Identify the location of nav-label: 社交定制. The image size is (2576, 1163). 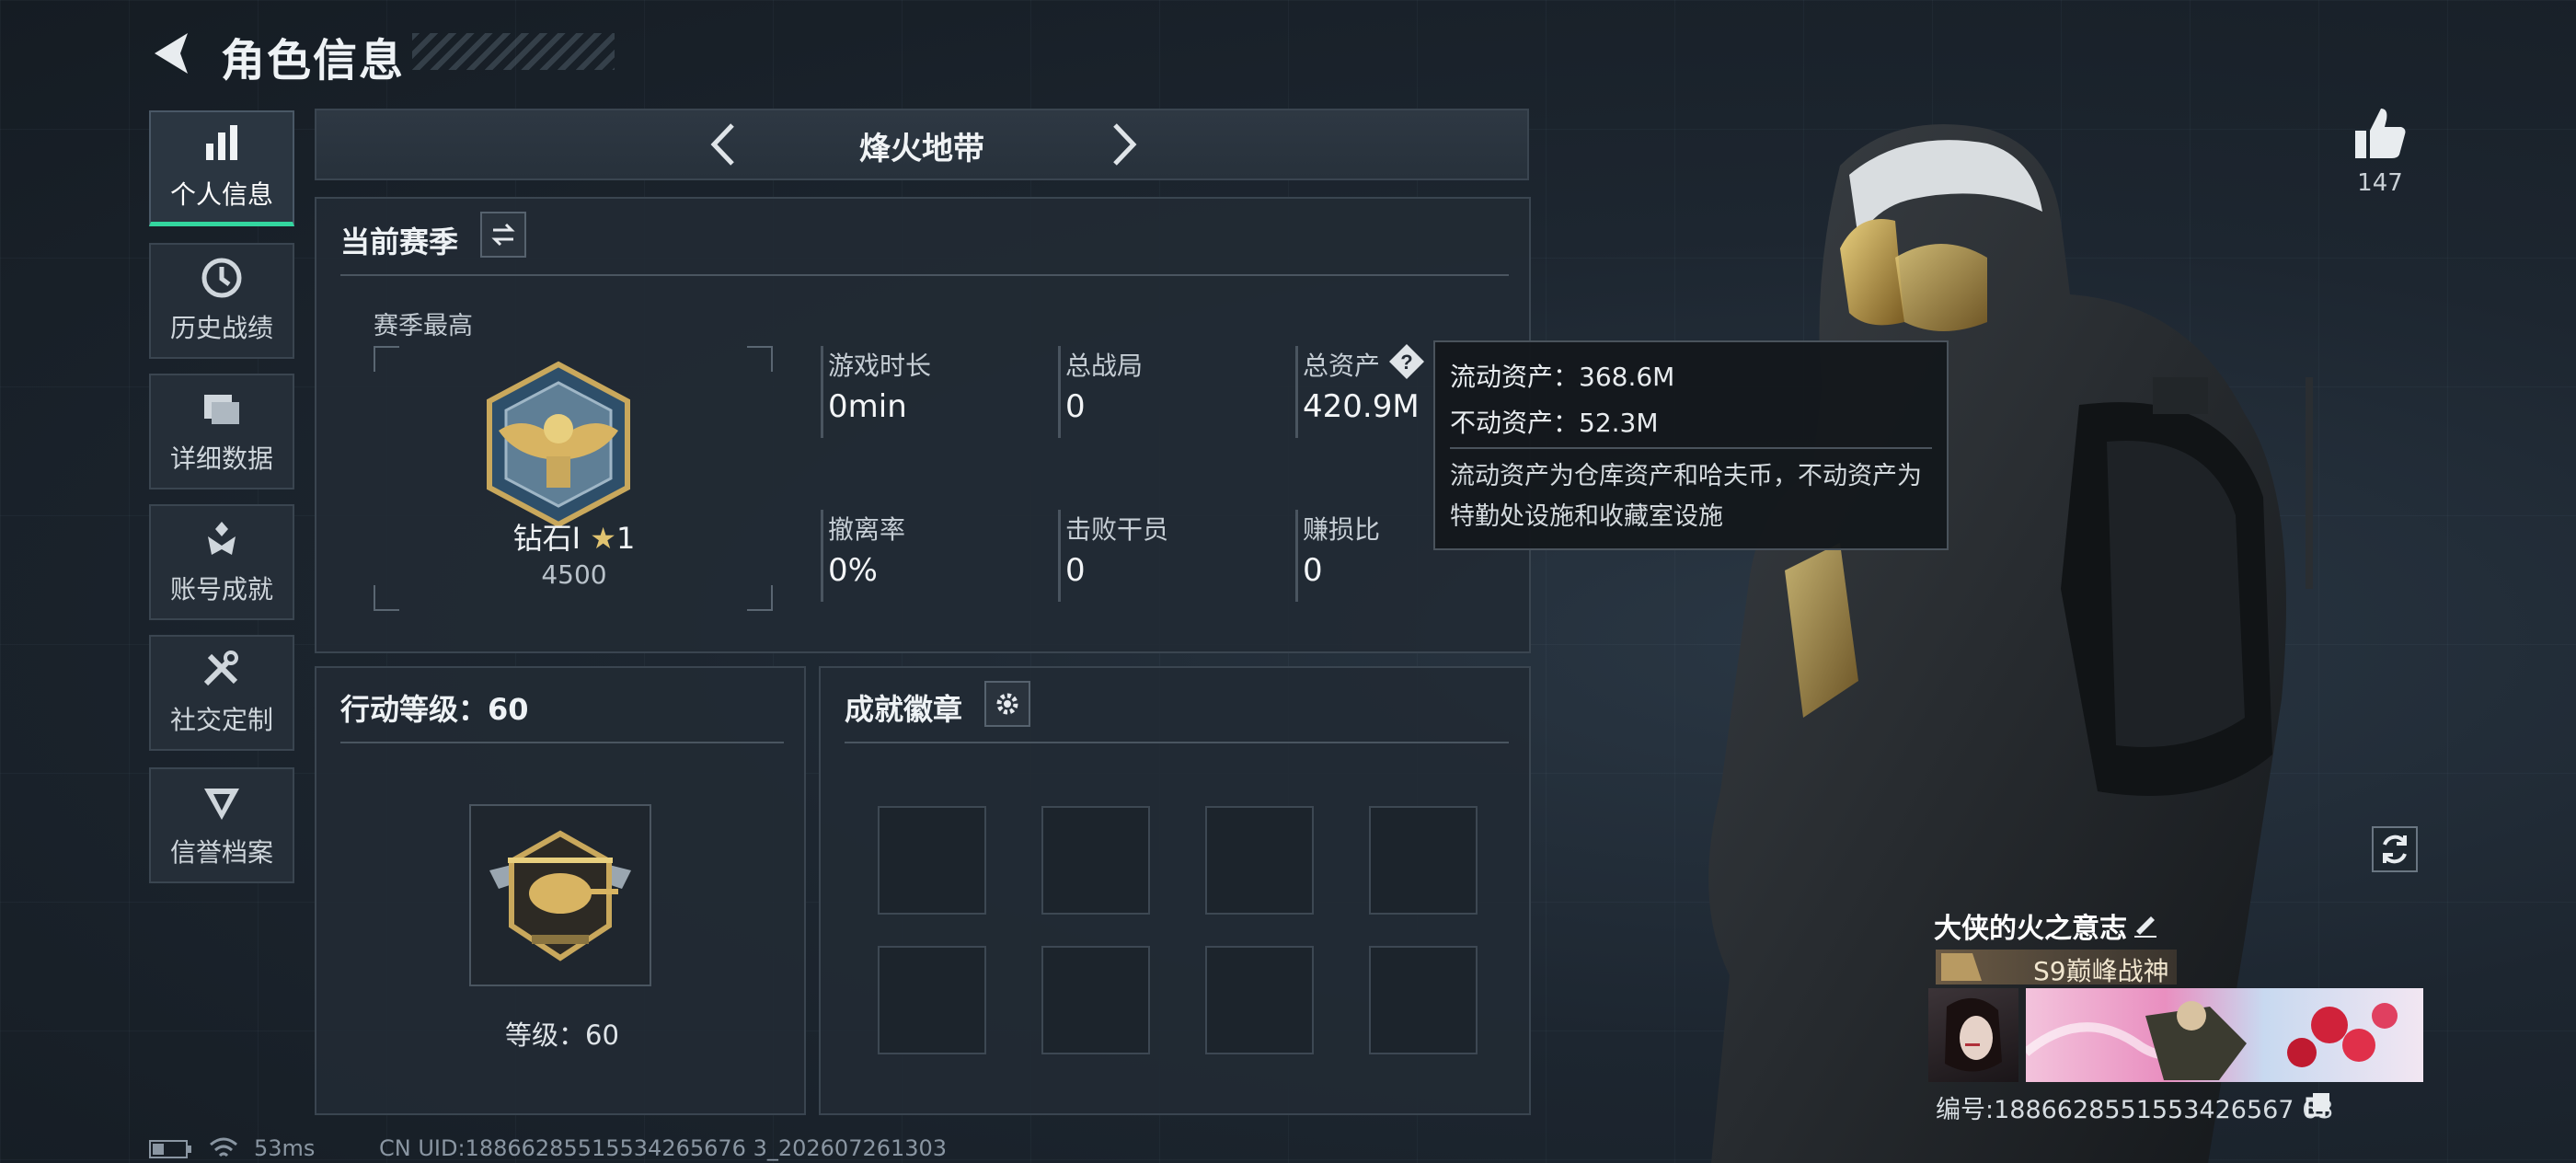
(221, 720).